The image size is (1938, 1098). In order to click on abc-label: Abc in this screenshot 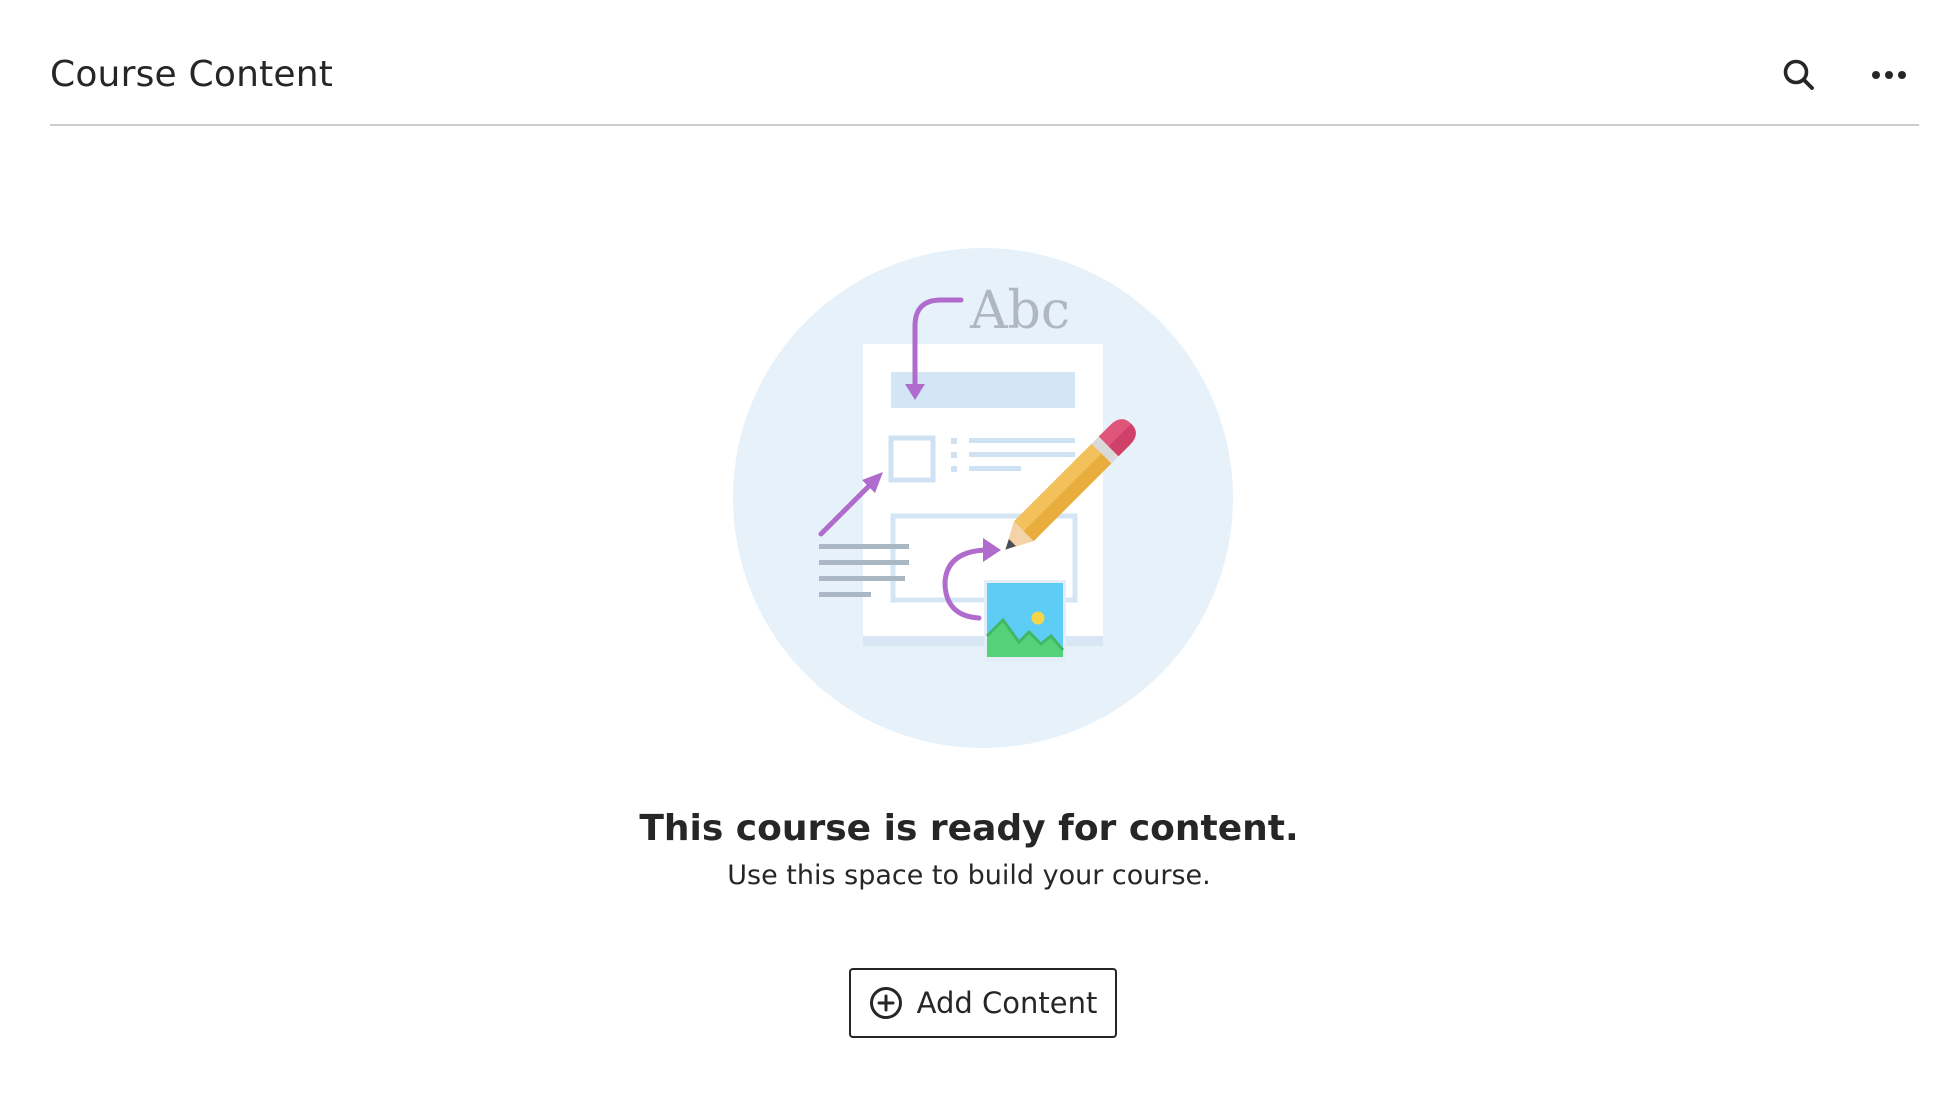, I will do `click(1019, 311)`.